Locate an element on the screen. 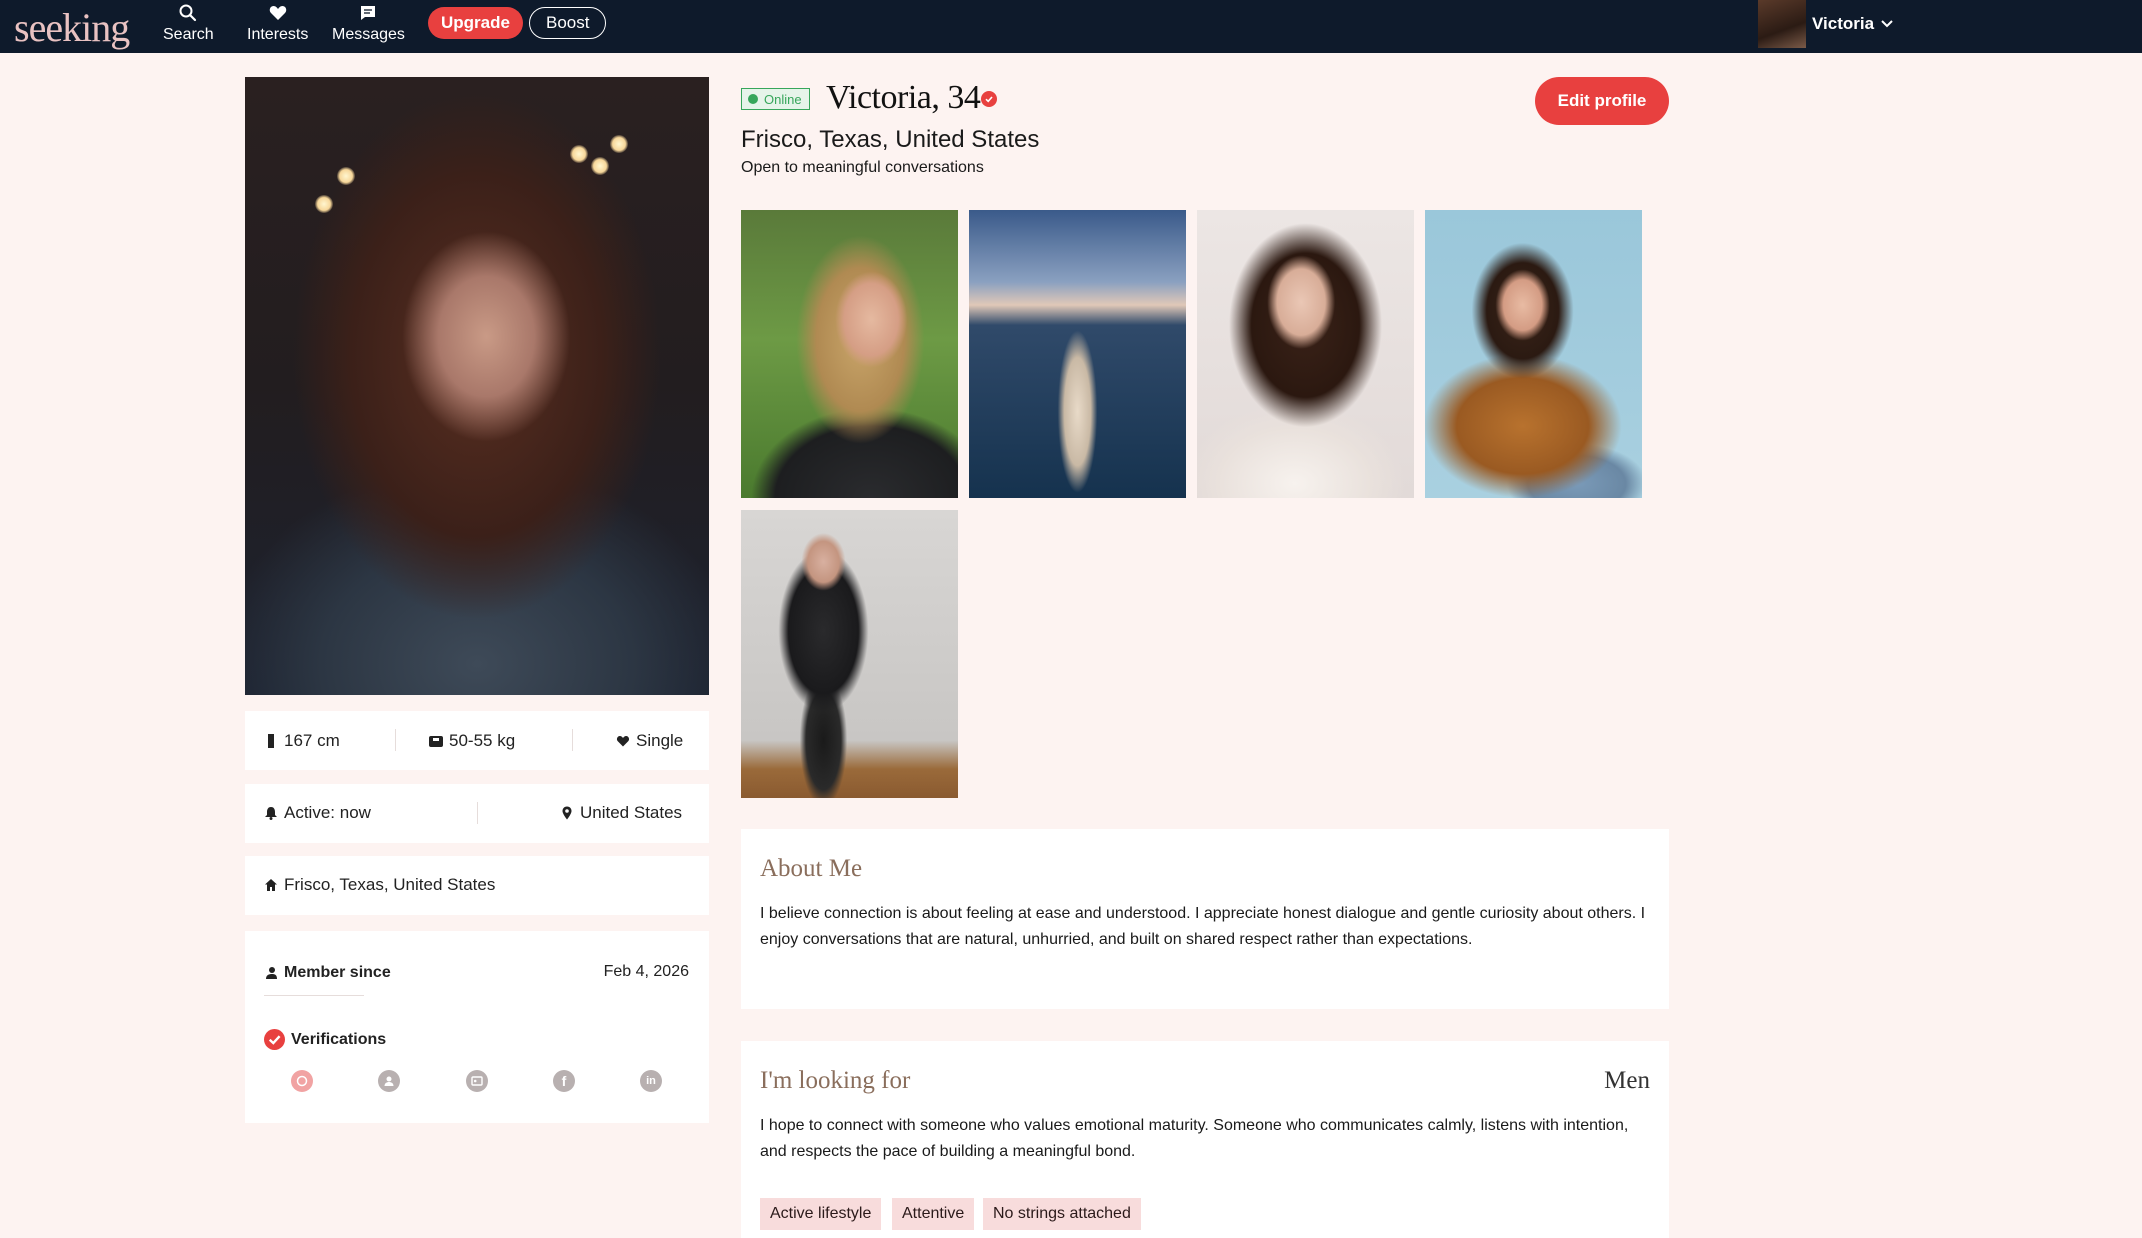 The width and height of the screenshot is (2142, 1238). user-name: Victoria is located at coordinates (1843, 23).